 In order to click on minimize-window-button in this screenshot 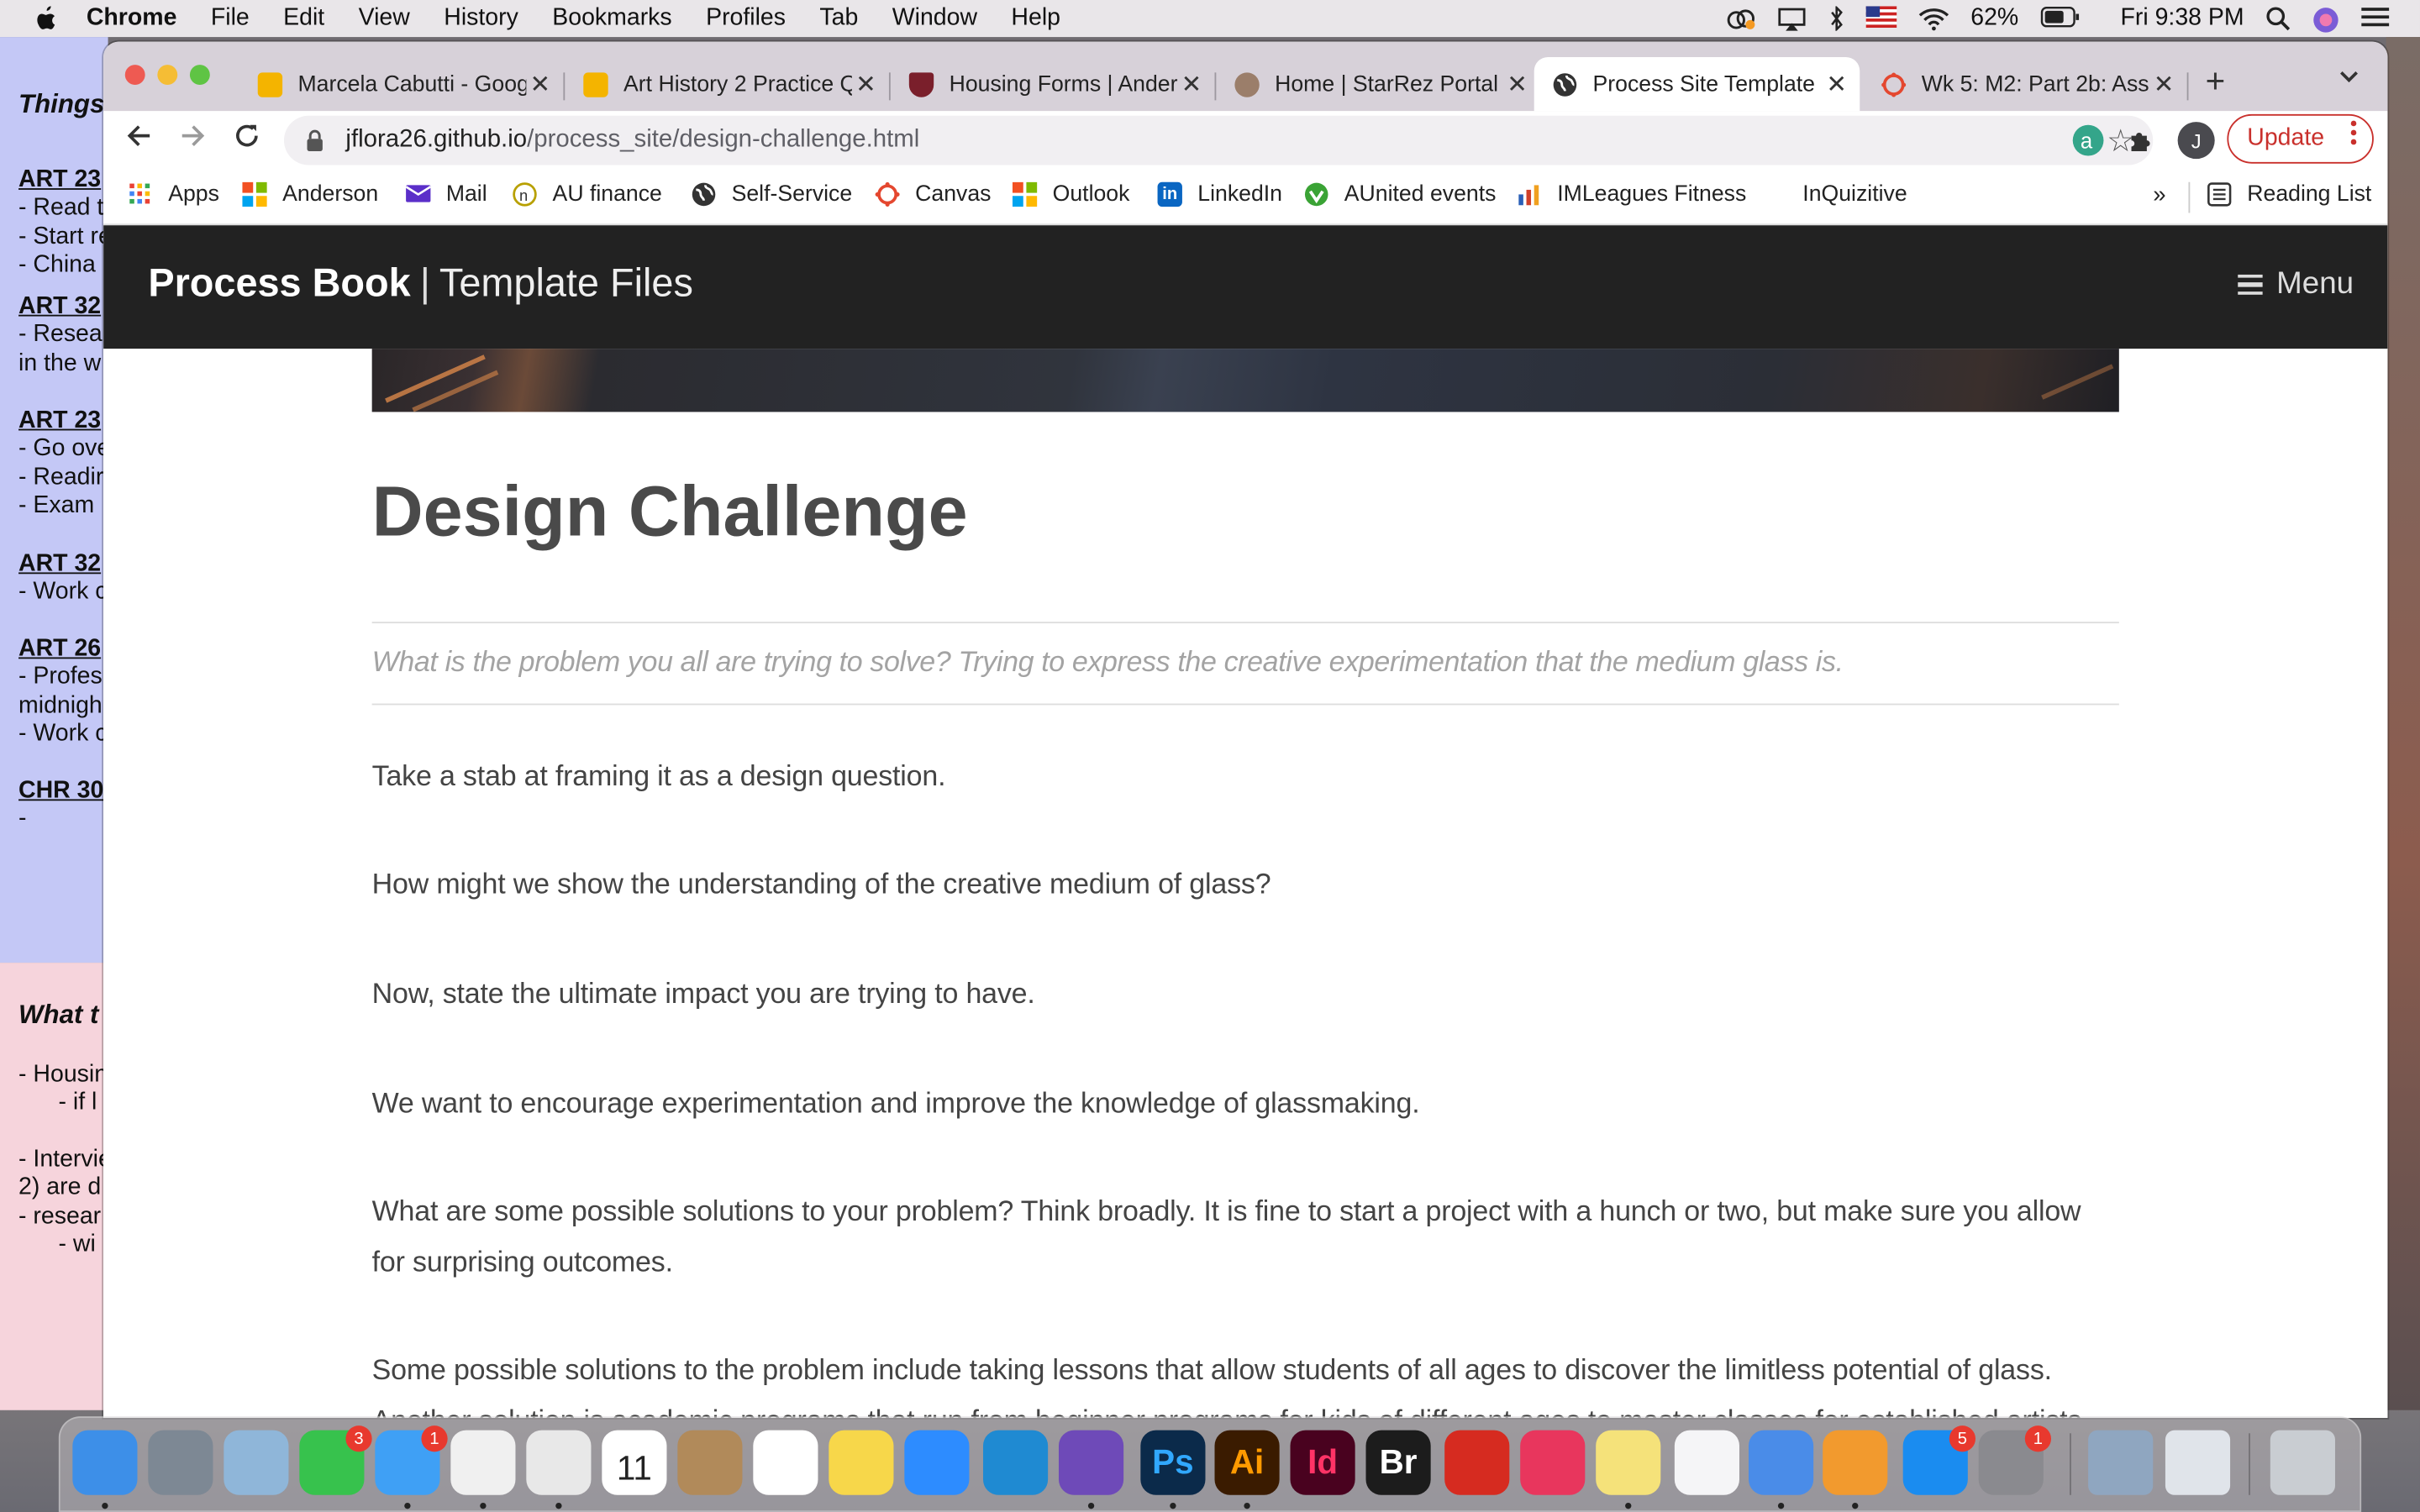, I will do `click(167, 75)`.